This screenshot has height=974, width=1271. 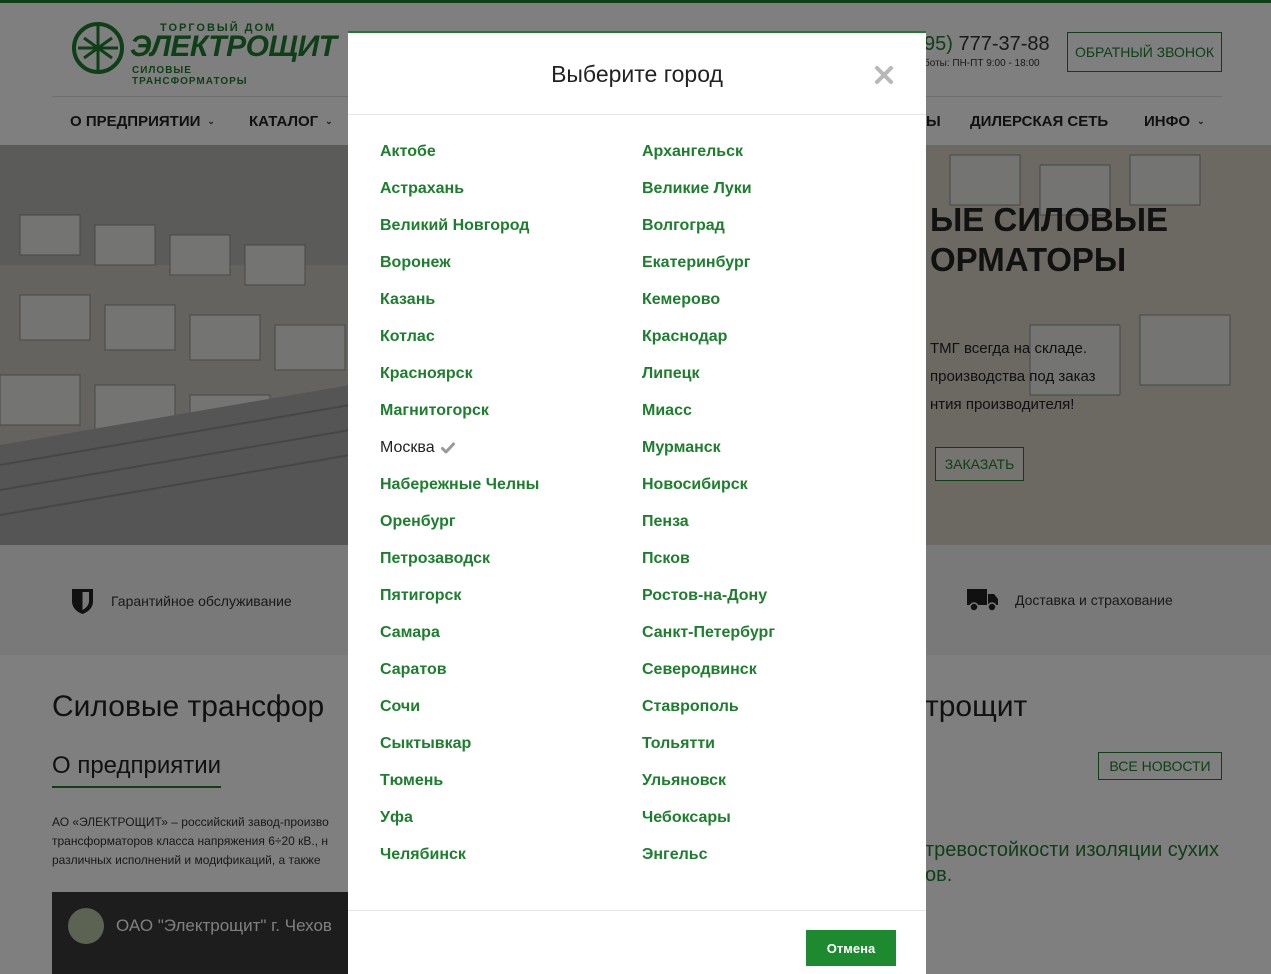 I want to click on city-label: Великий Новгород, so click(x=455, y=225).